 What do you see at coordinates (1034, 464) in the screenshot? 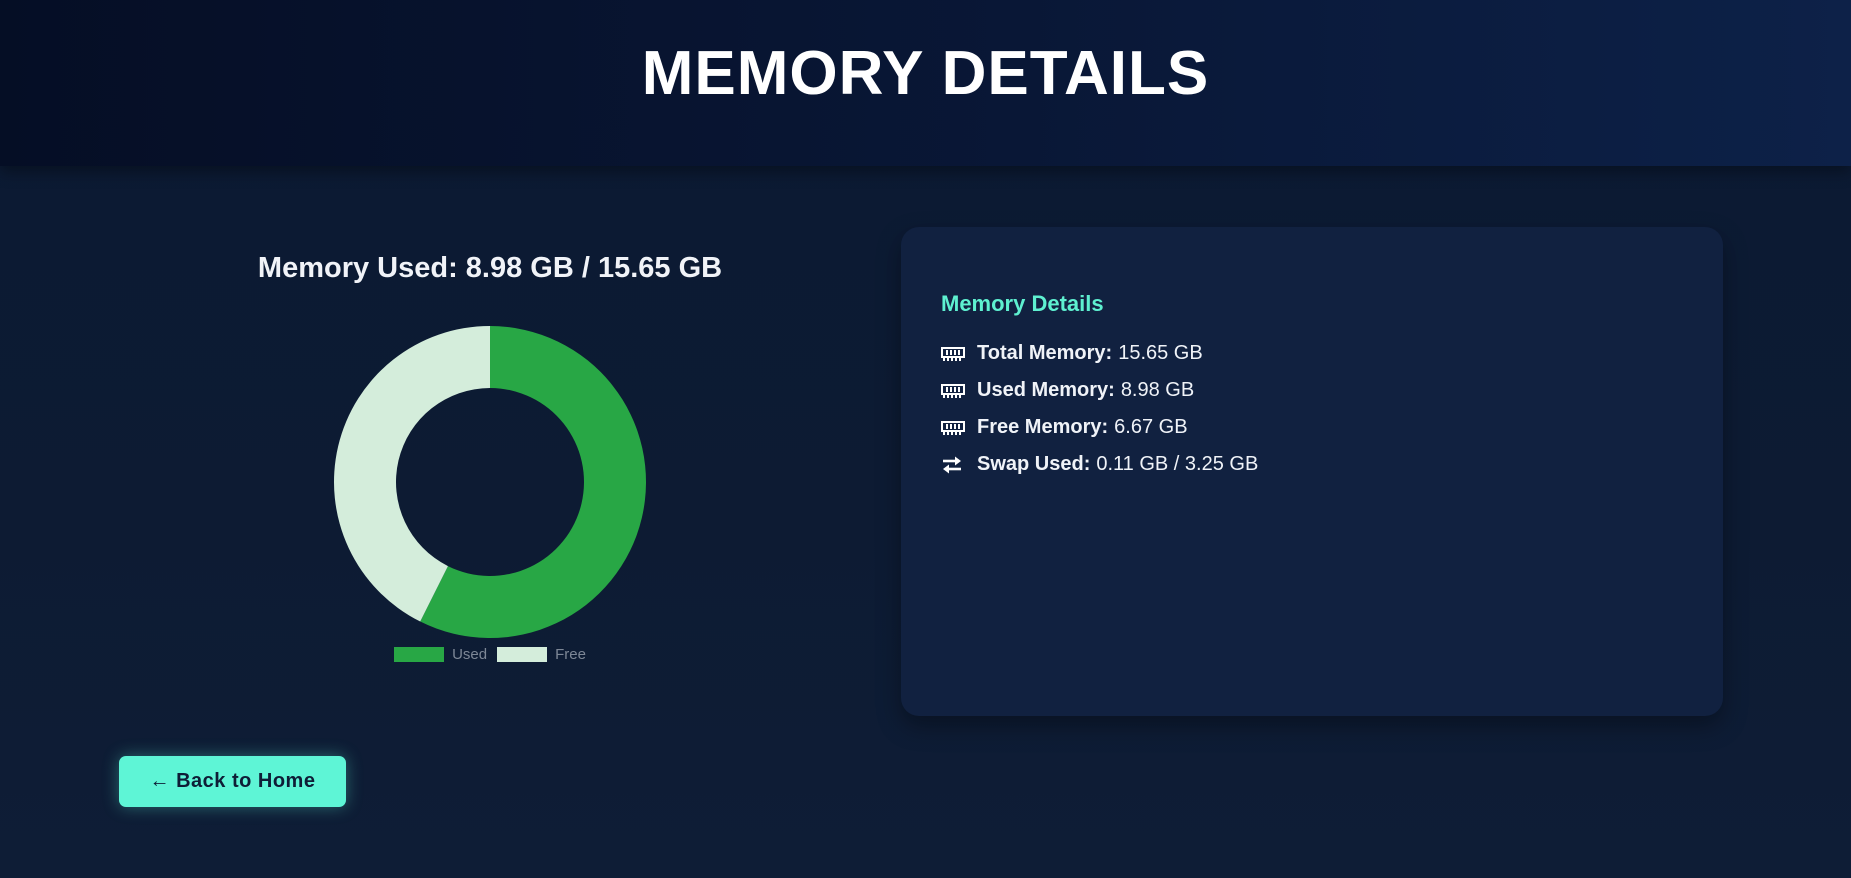
I see `detail-label: Swap Used:` at bounding box center [1034, 464].